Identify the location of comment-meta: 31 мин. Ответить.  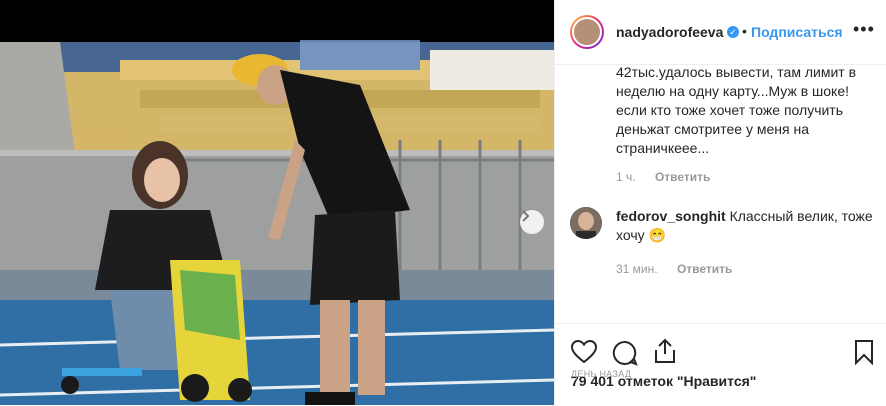
(674, 269).